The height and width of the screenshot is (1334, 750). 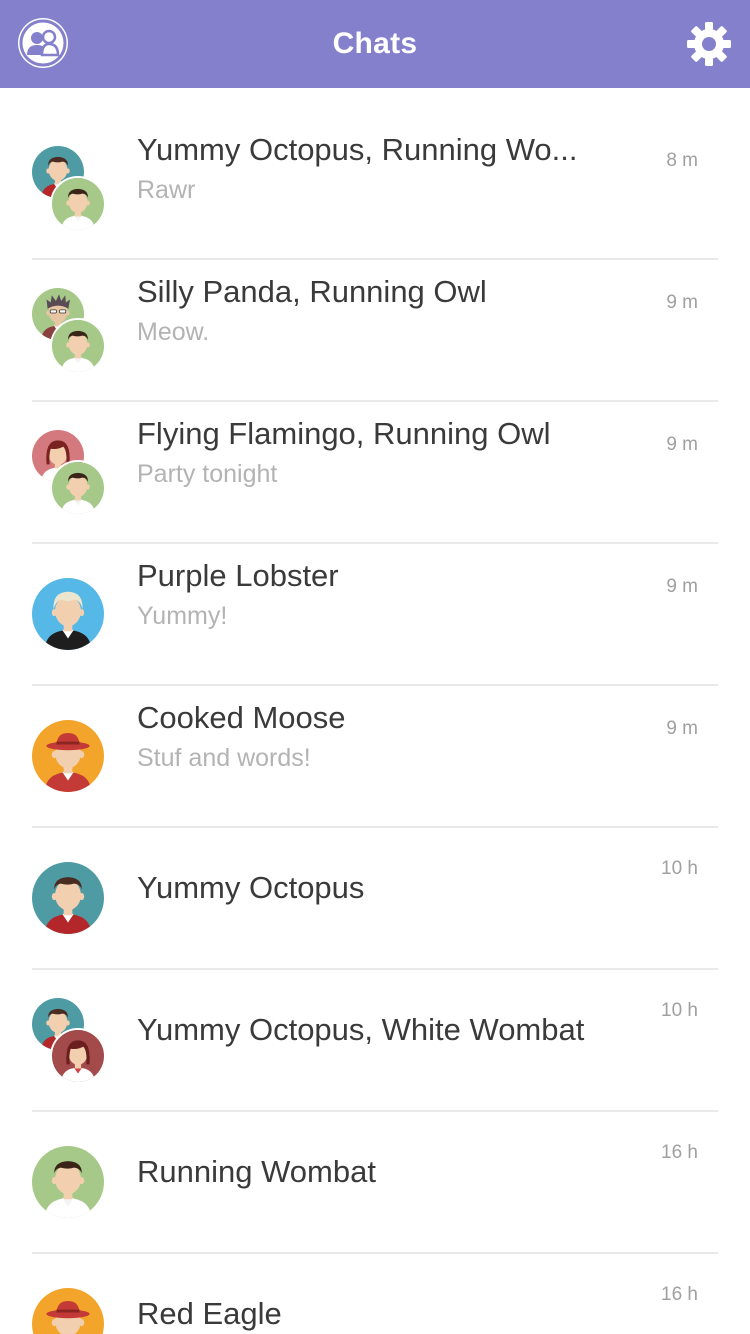 What do you see at coordinates (682, 160) in the screenshot?
I see `chat-timestamp: 8 m` at bounding box center [682, 160].